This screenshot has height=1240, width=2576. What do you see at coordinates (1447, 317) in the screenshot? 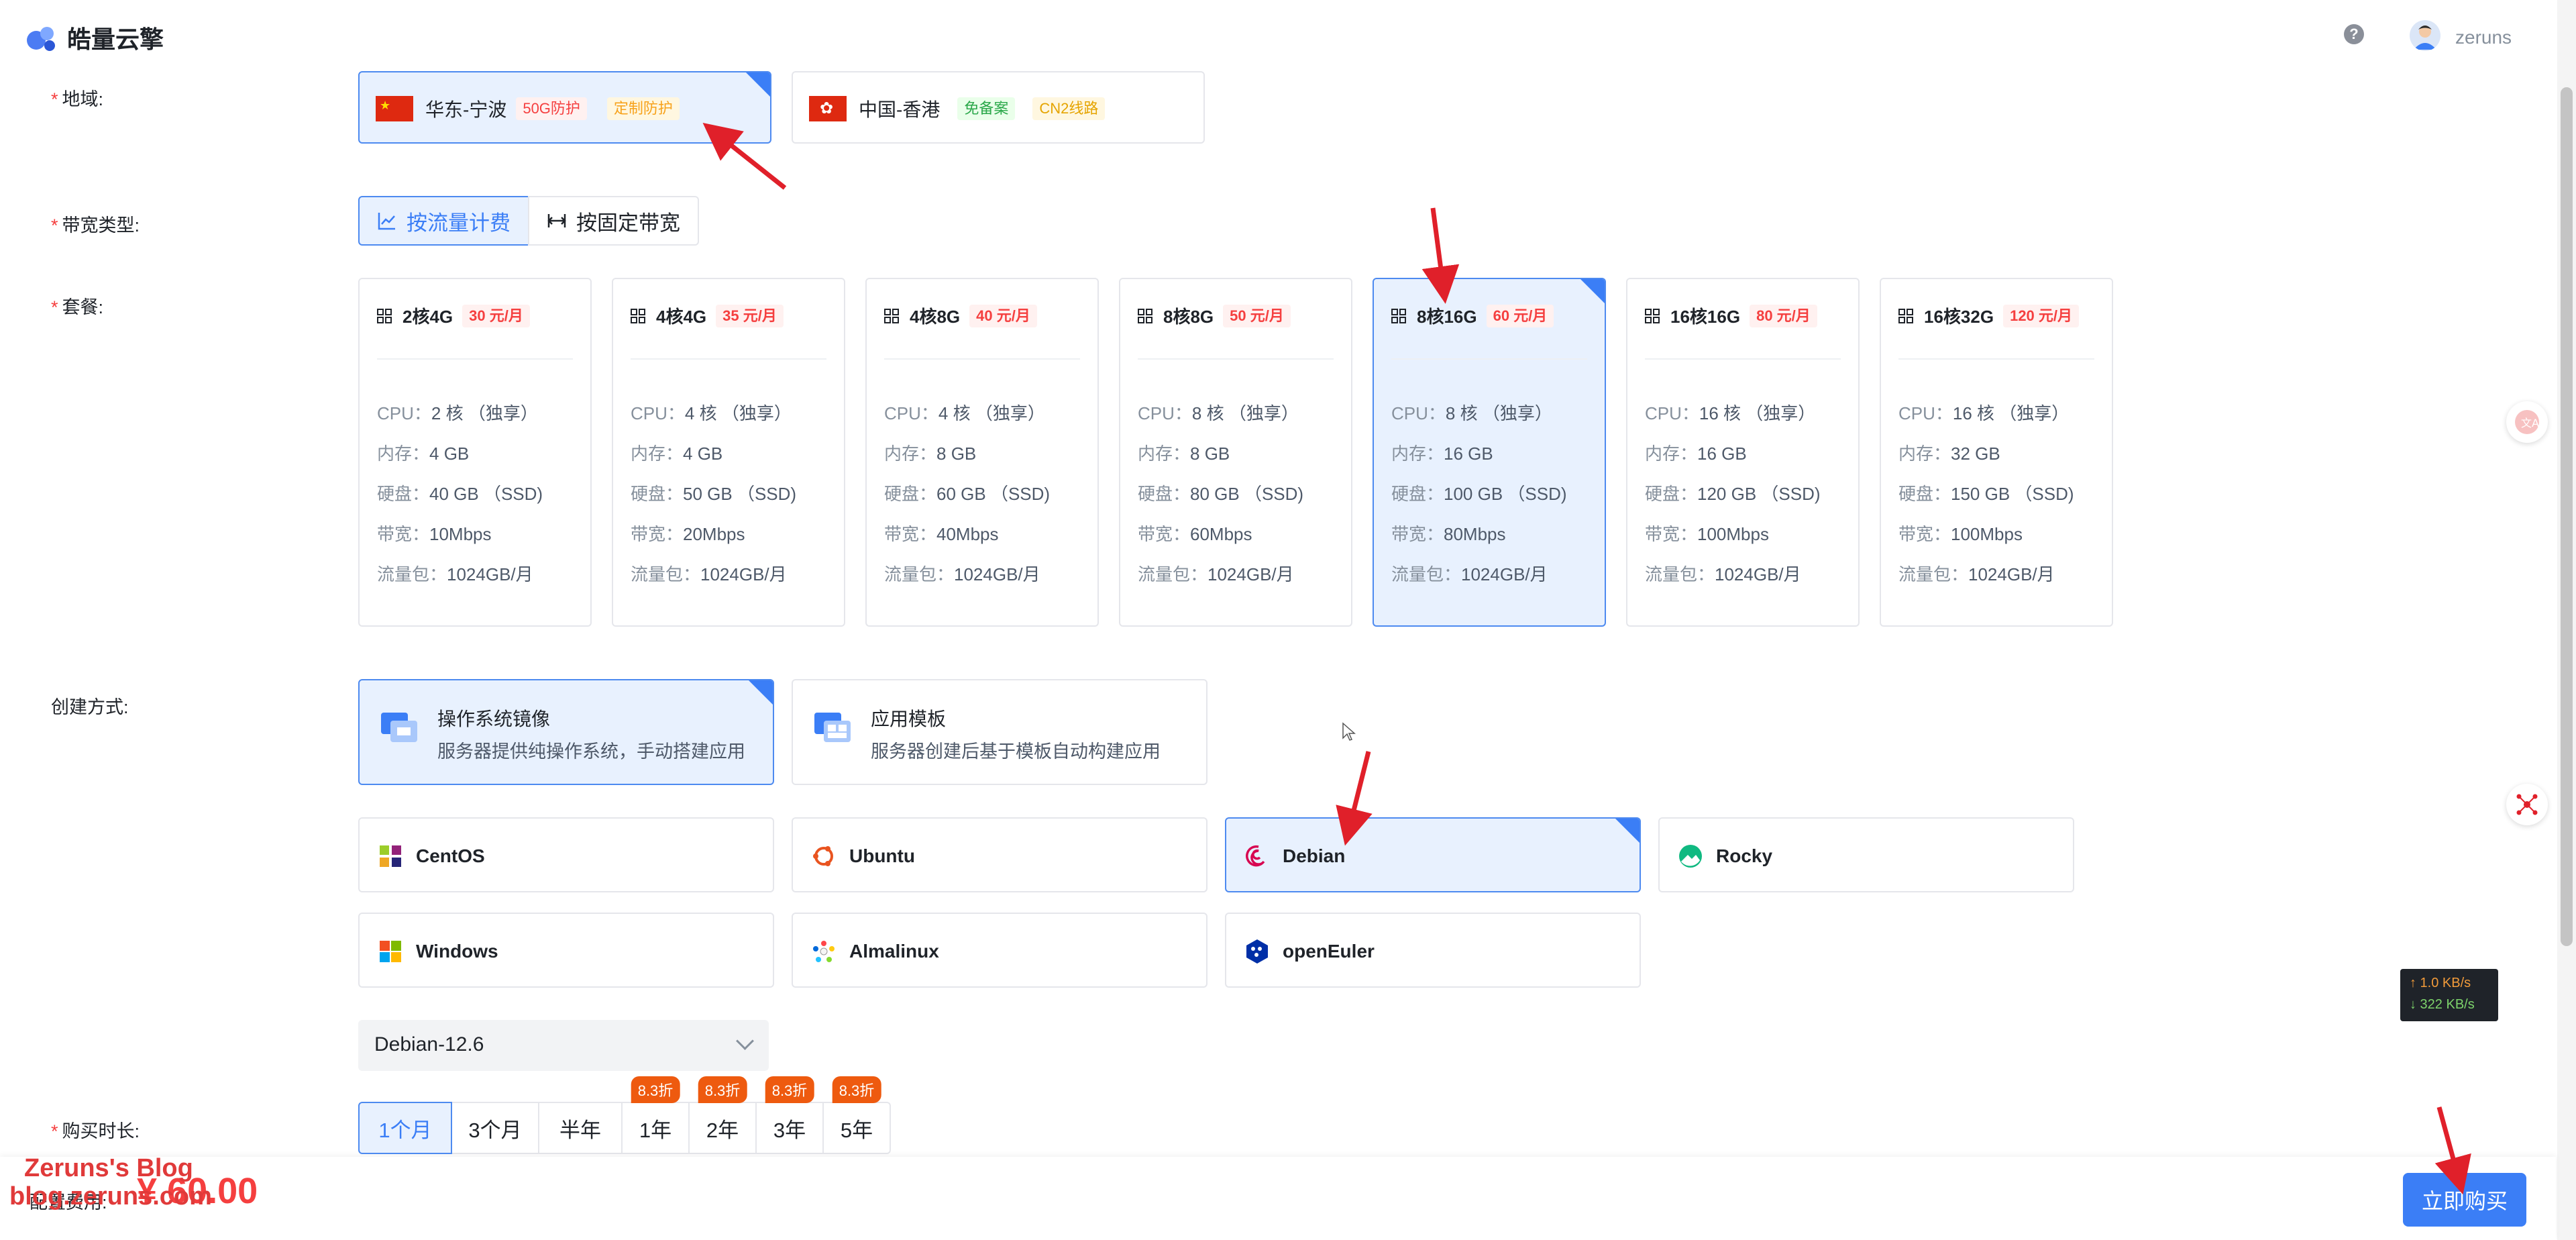
I see `package-name: 8核16G` at bounding box center [1447, 317].